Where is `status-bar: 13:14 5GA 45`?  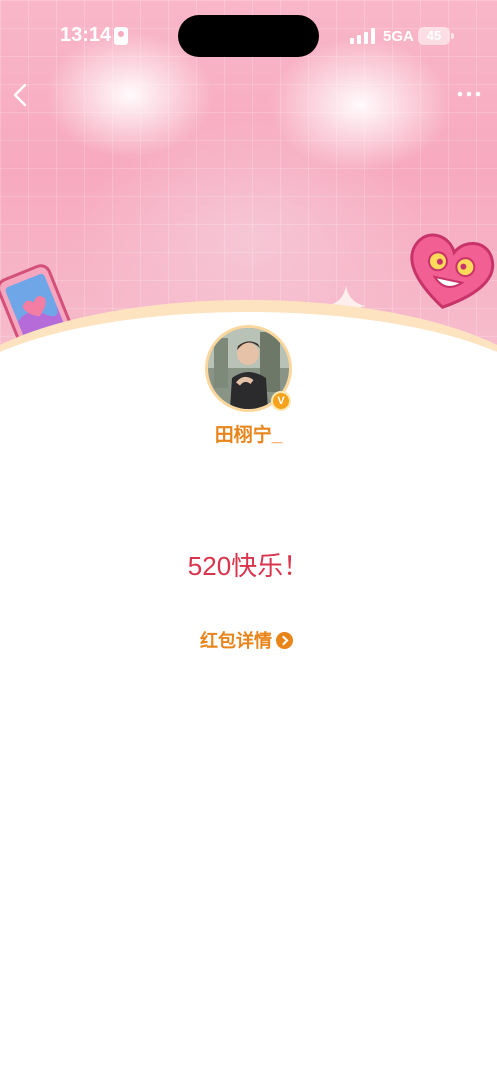
status-bar: 13:14 5GA 45 is located at coordinates (248, 37).